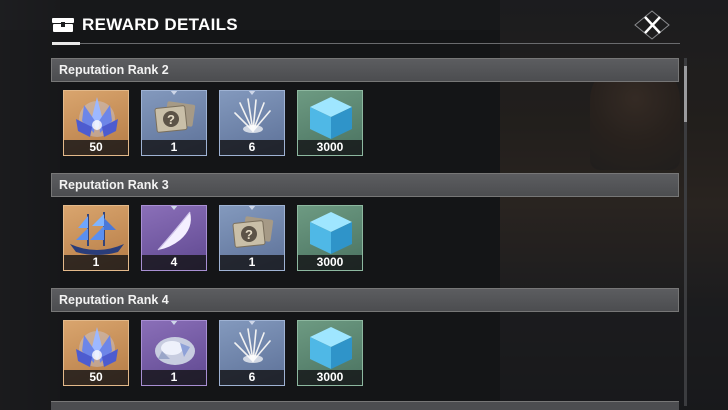 This screenshot has width=728, height=410. Describe the element at coordinates (174, 231) in the screenshot. I see `white-feather-icon` at that location.